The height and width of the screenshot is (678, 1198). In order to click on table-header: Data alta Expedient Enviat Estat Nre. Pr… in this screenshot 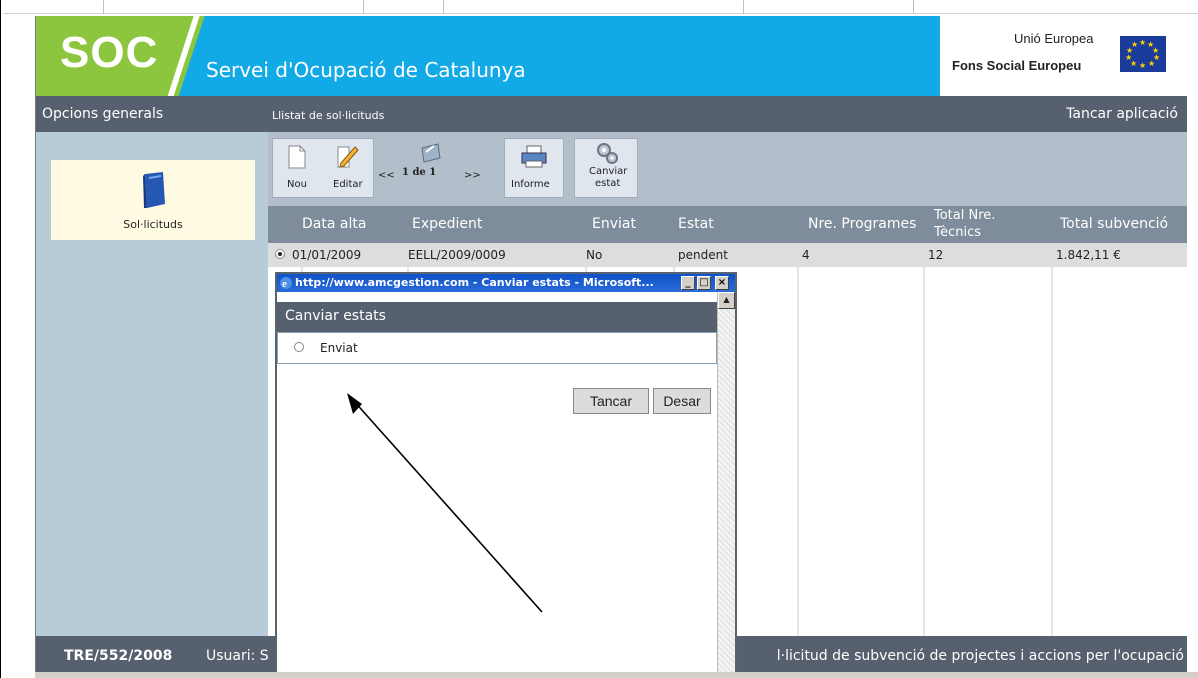, I will do `click(727, 224)`.